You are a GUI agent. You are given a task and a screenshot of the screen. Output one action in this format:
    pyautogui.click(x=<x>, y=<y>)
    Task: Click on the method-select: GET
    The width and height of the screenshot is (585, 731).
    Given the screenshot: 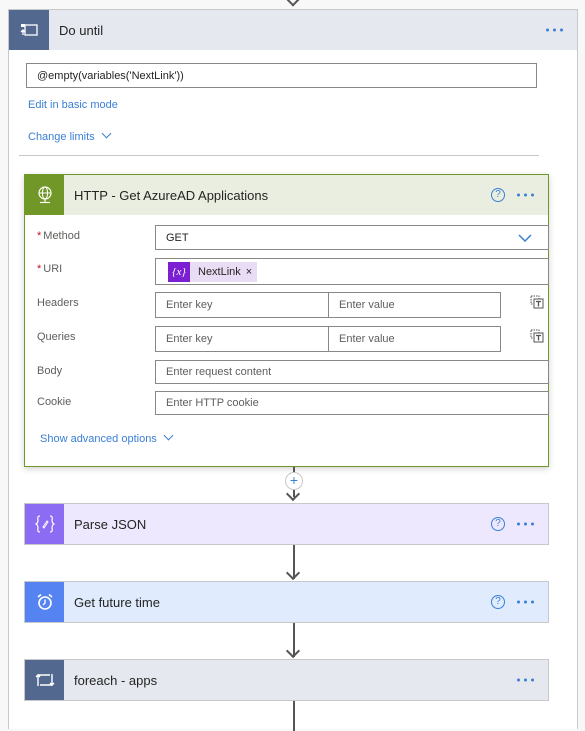 What is the action you would take?
    pyautogui.click(x=352, y=237)
    